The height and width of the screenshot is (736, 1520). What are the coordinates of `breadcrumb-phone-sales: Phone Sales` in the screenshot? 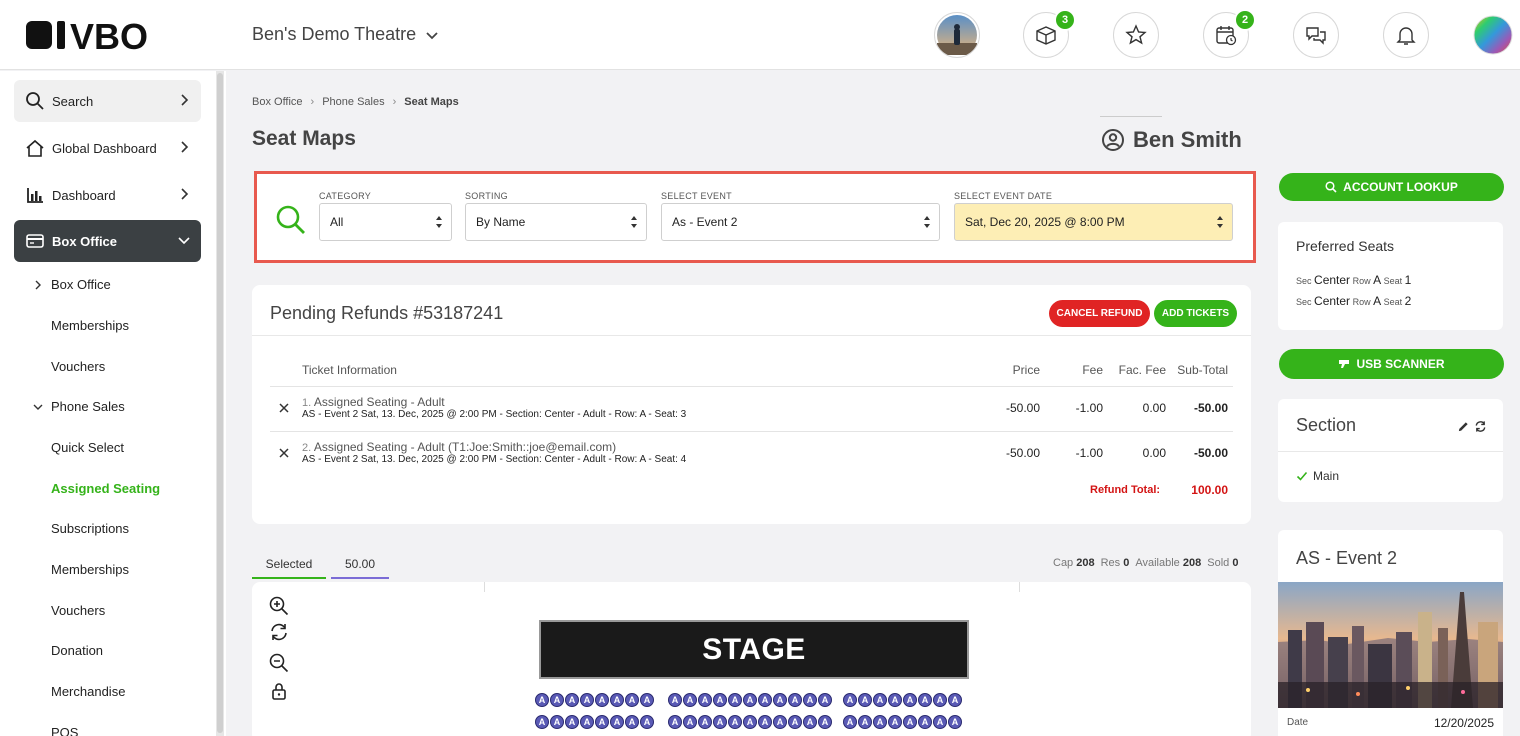 It's located at (353, 102).